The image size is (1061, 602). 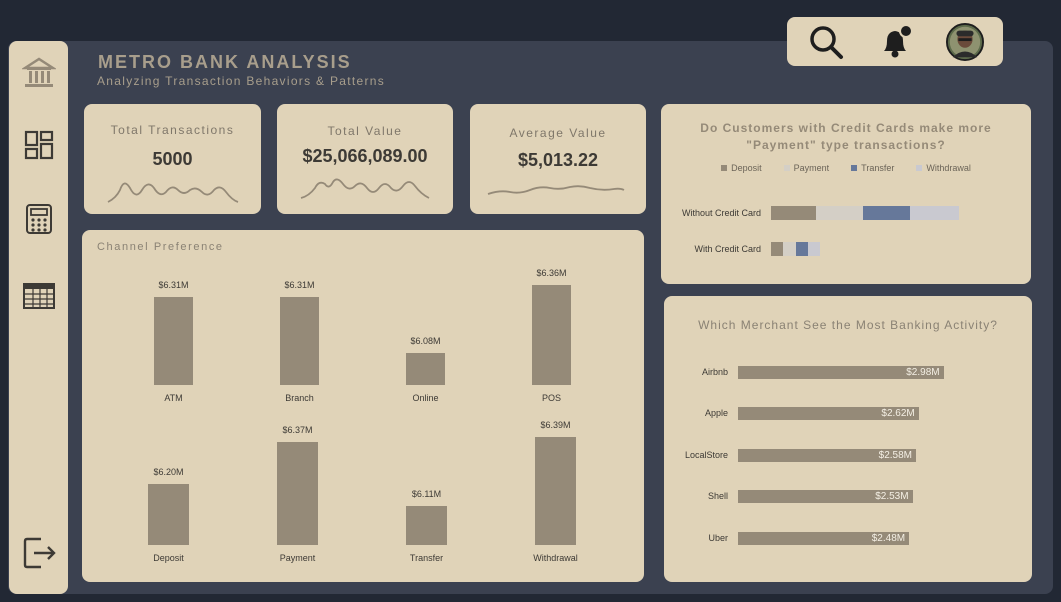 What do you see at coordinates (826, 42) in the screenshot?
I see `search-icon` at bounding box center [826, 42].